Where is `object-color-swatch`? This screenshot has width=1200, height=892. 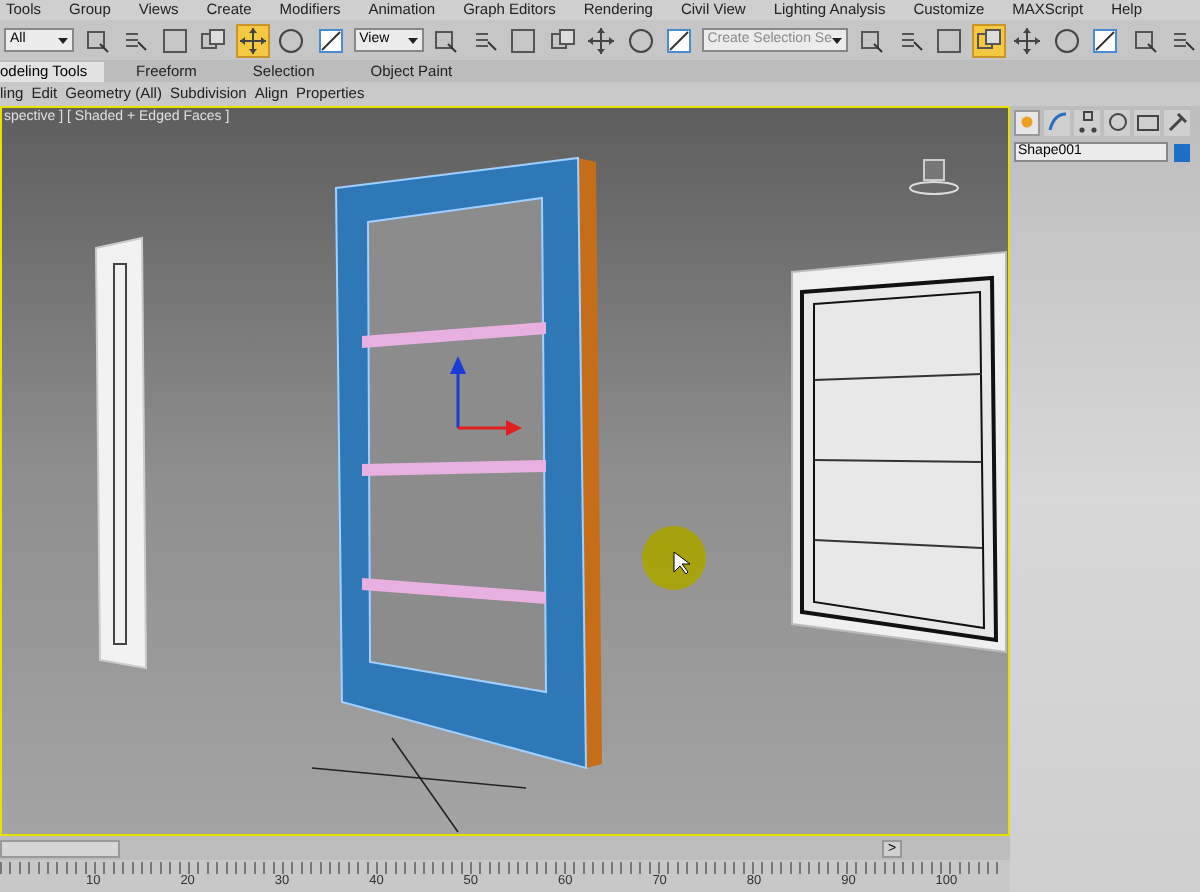
object-color-swatch is located at coordinates (1182, 152).